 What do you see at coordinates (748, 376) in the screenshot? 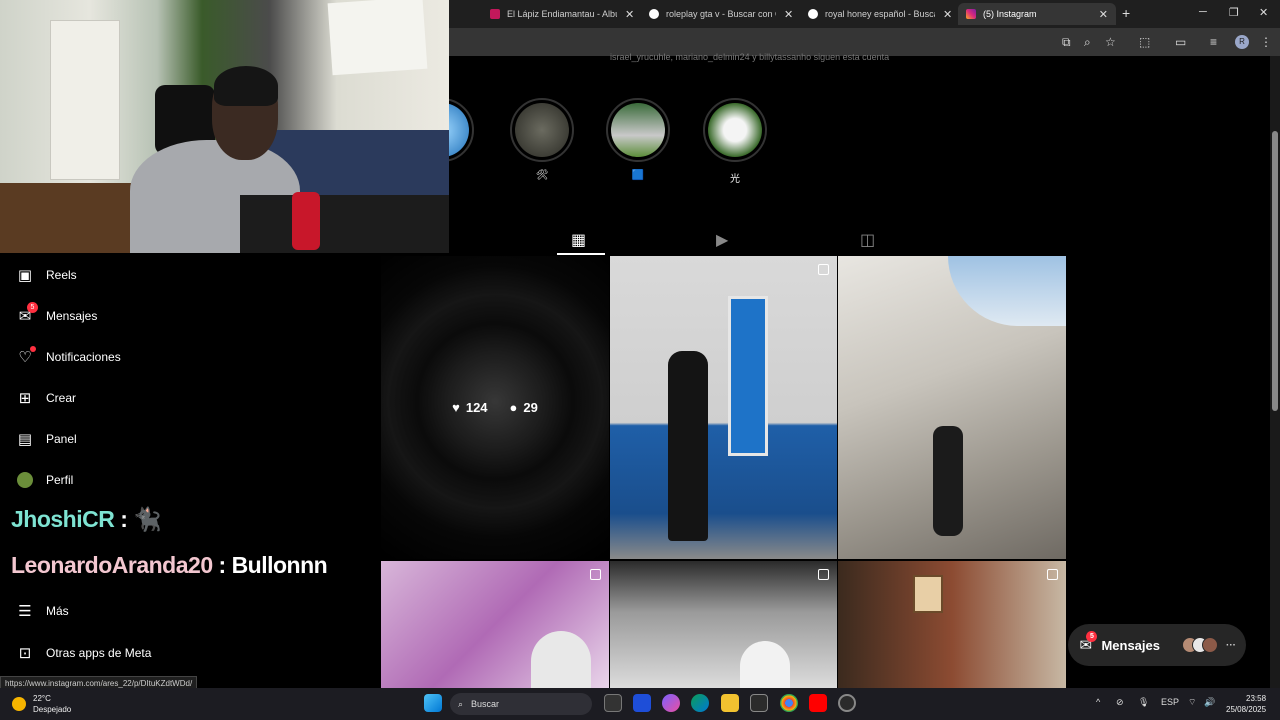
I see `kiosk-shape` at bounding box center [748, 376].